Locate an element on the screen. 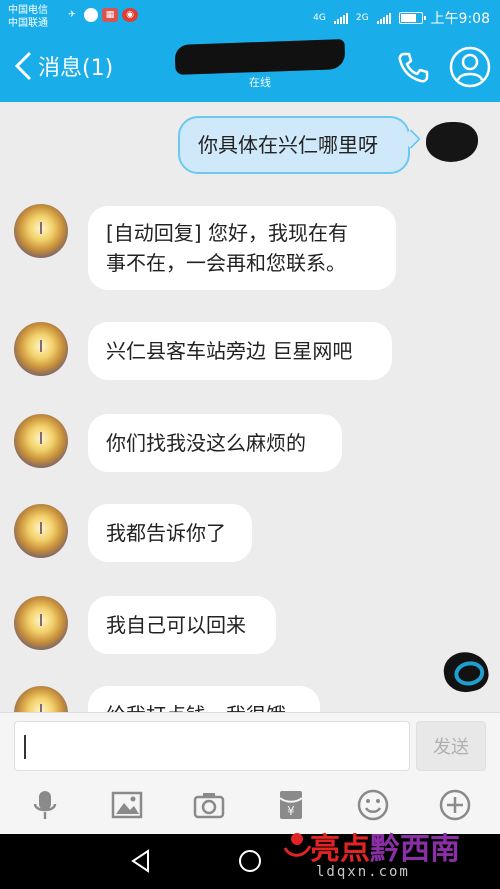 This screenshot has height=889, width=500. back-button: 消息(1) is located at coordinates (62, 66).